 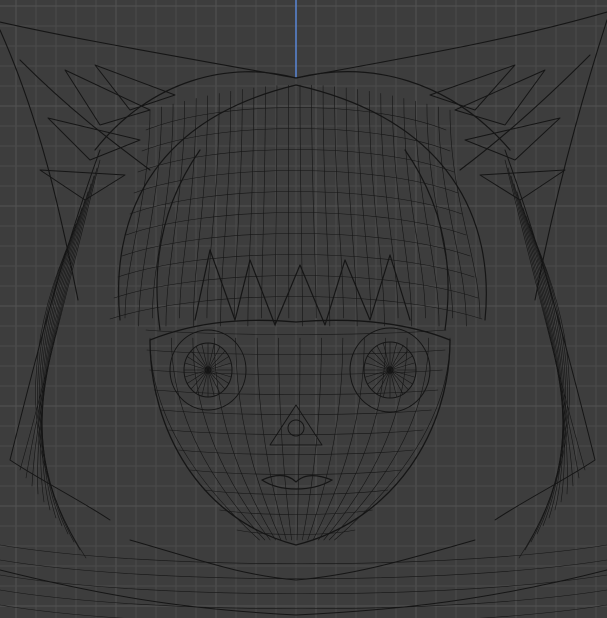 What do you see at coordinates (497, 132) in the screenshot?
I see `mesh-hair-spikes-right` at bounding box center [497, 132].